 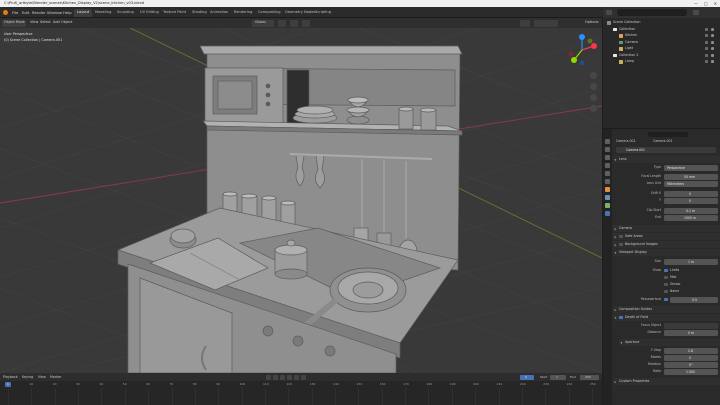 What do you see at coordinates (691, 201) in the screenshot?
I see `shift-y-field: 0` at bounding box center [691, 201].